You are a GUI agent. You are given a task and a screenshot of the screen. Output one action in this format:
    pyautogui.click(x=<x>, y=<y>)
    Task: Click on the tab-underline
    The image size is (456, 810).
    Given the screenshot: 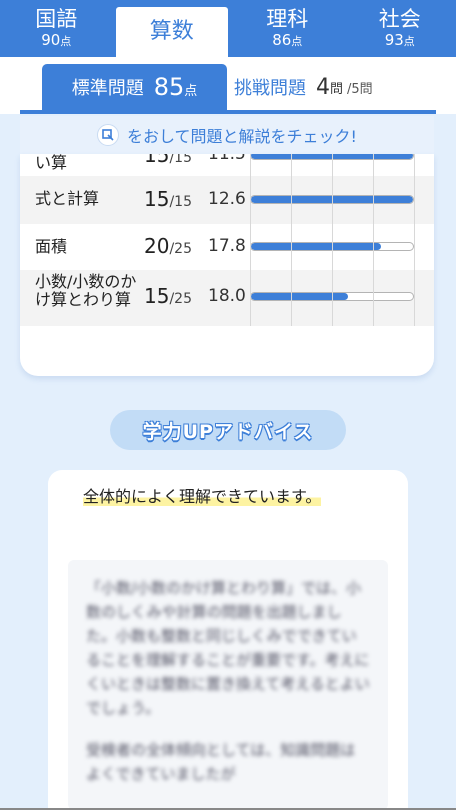 What is the action you would take?
    pyautogui.click(x=228, y=112)
    